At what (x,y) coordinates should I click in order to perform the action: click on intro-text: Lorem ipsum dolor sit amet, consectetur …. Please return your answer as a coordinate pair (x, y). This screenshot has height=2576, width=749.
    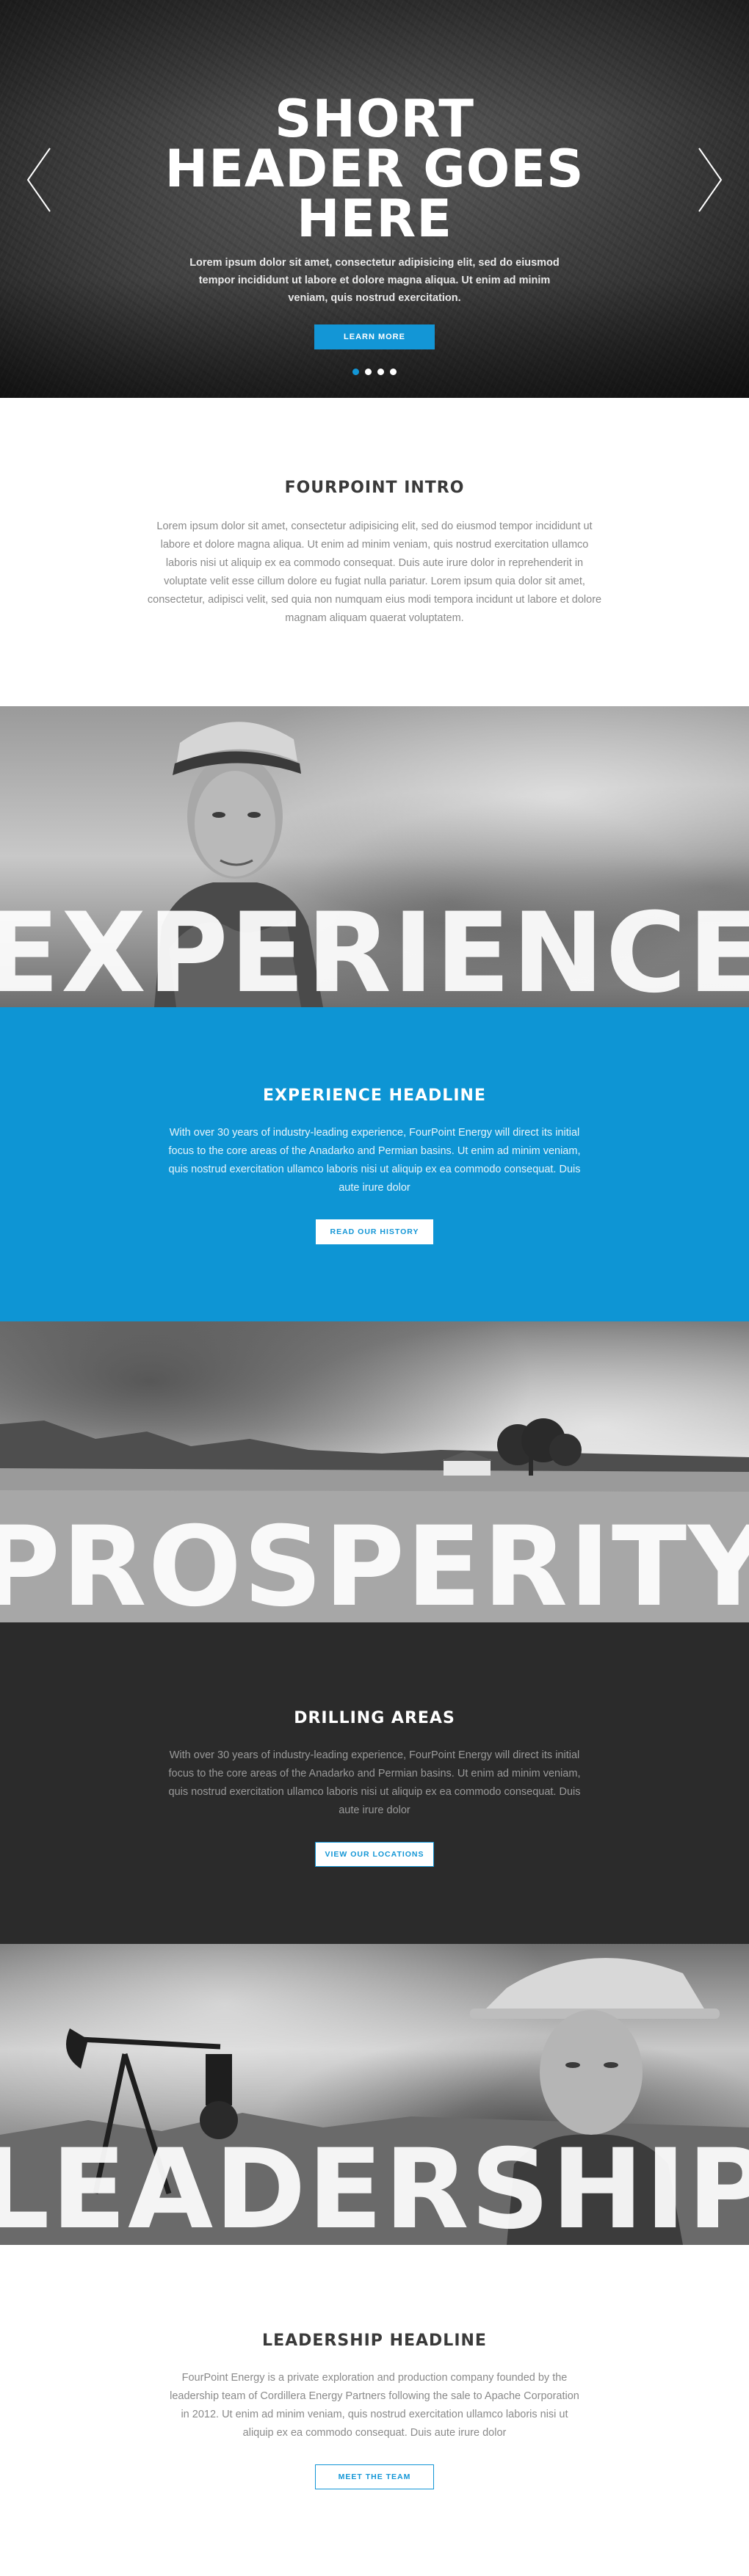
    Looking at the image, I should click on (374, 572).